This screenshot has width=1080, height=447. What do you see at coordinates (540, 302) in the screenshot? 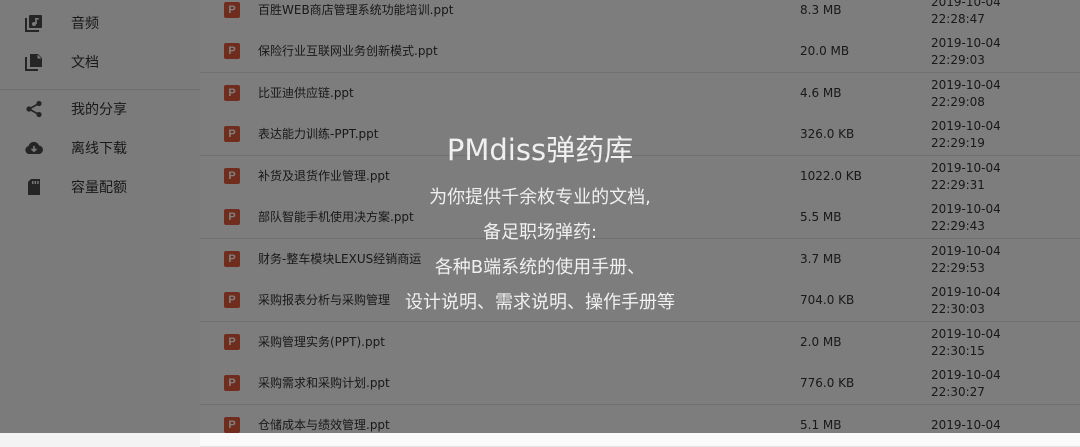
I see `watermark-line: 设计说明、需求说明、操作手册等` at bounding box center [540, 302].